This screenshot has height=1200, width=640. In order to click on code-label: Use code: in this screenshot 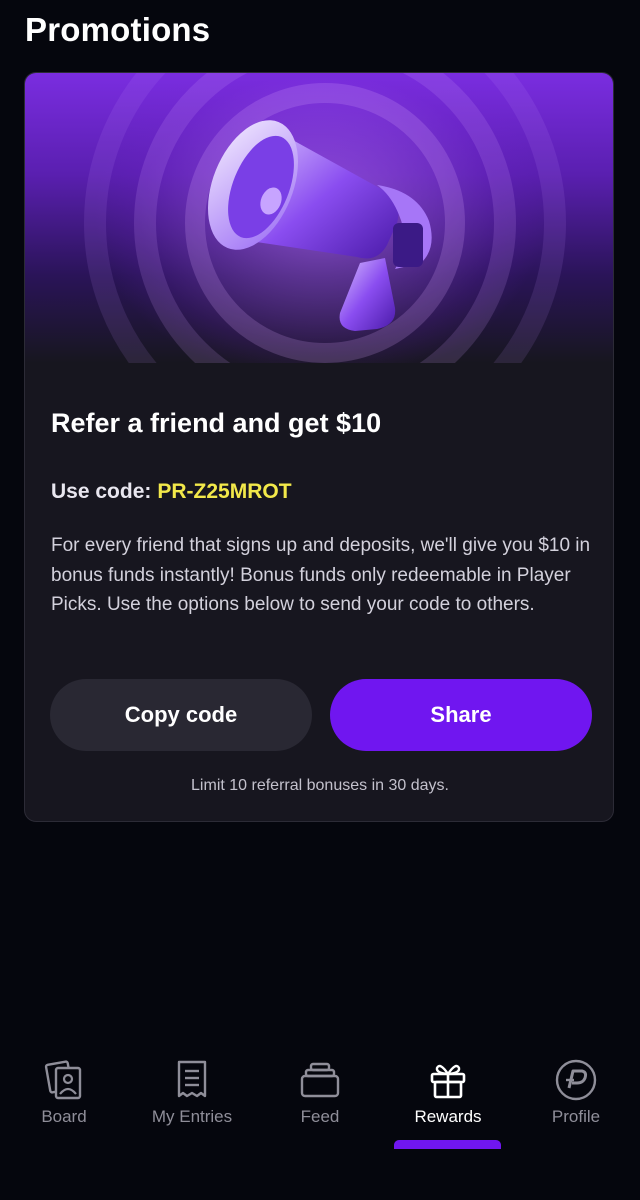, I will do `click(101, 491)`.